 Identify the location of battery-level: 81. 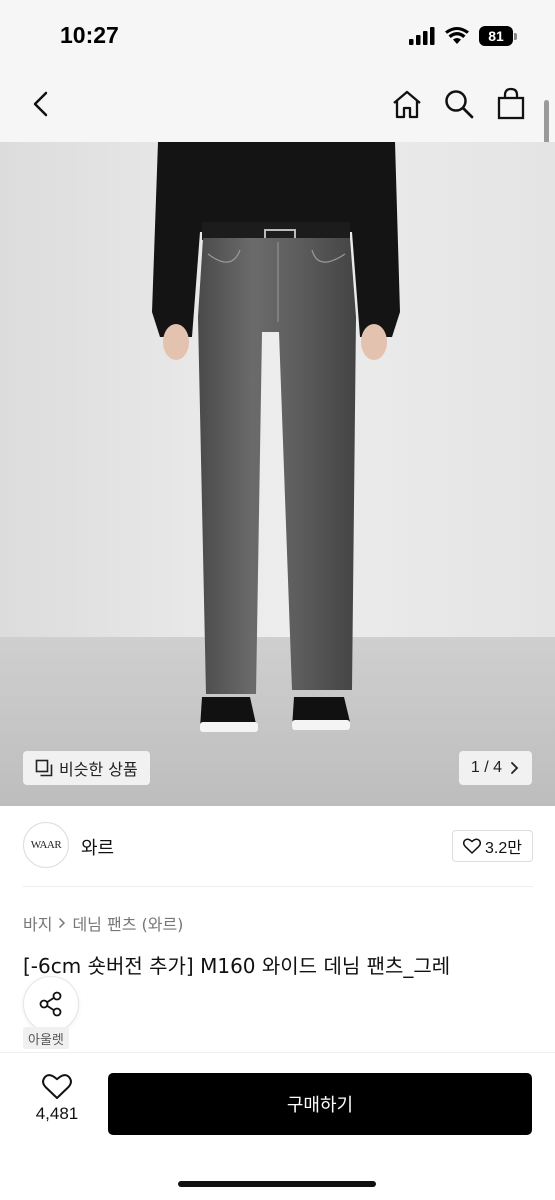
(496, 36).